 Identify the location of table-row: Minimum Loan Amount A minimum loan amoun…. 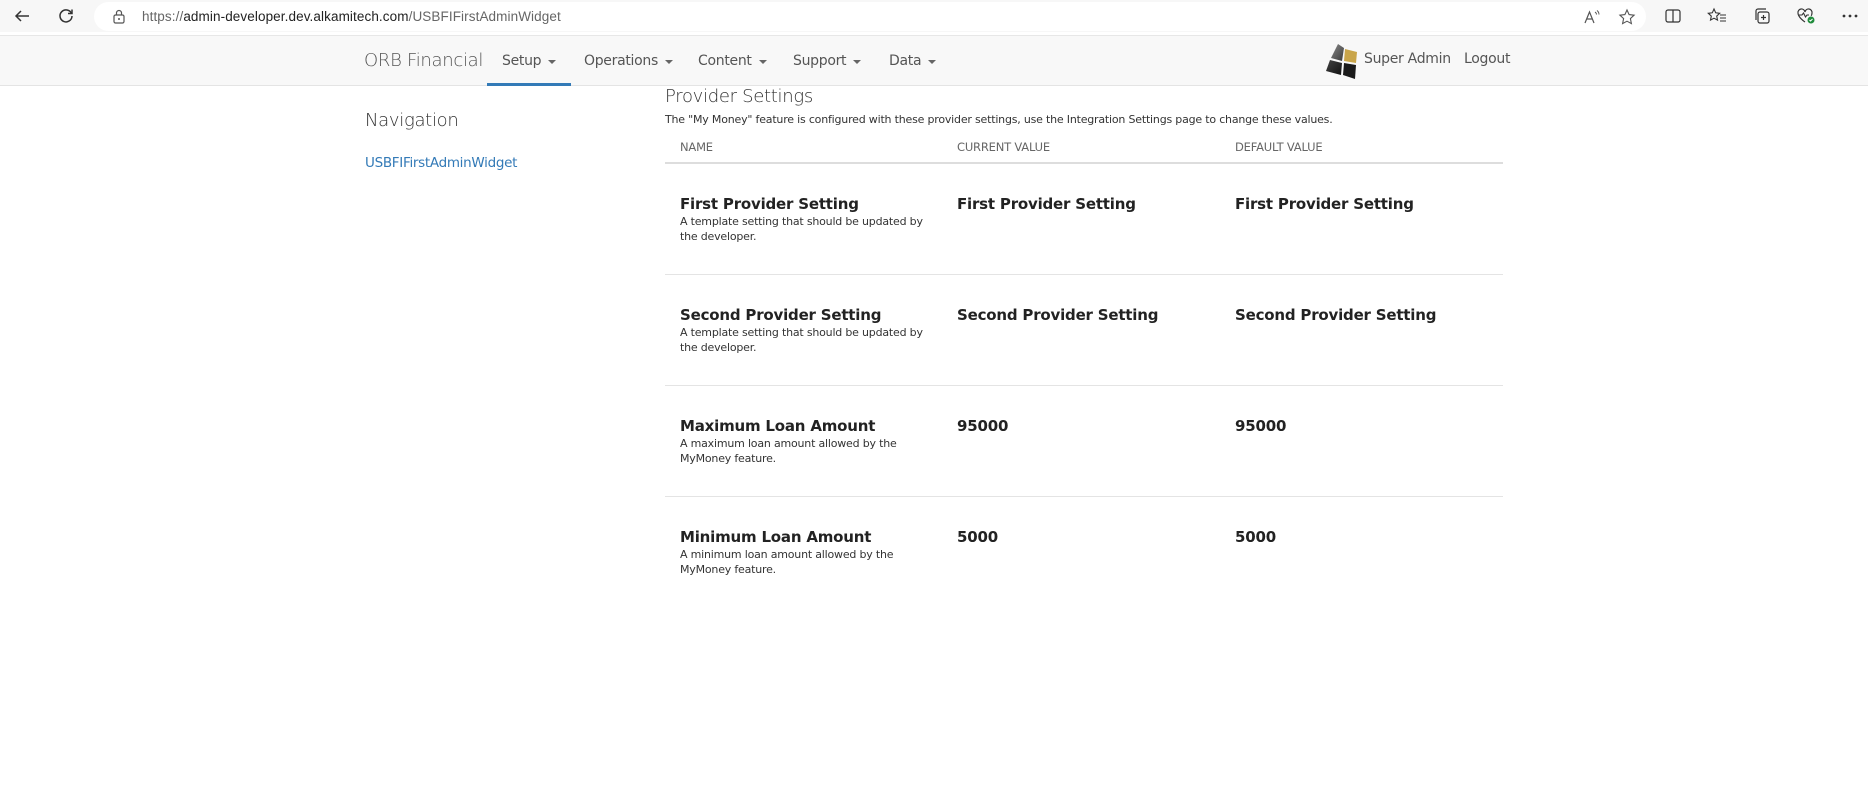
(1084, 552).